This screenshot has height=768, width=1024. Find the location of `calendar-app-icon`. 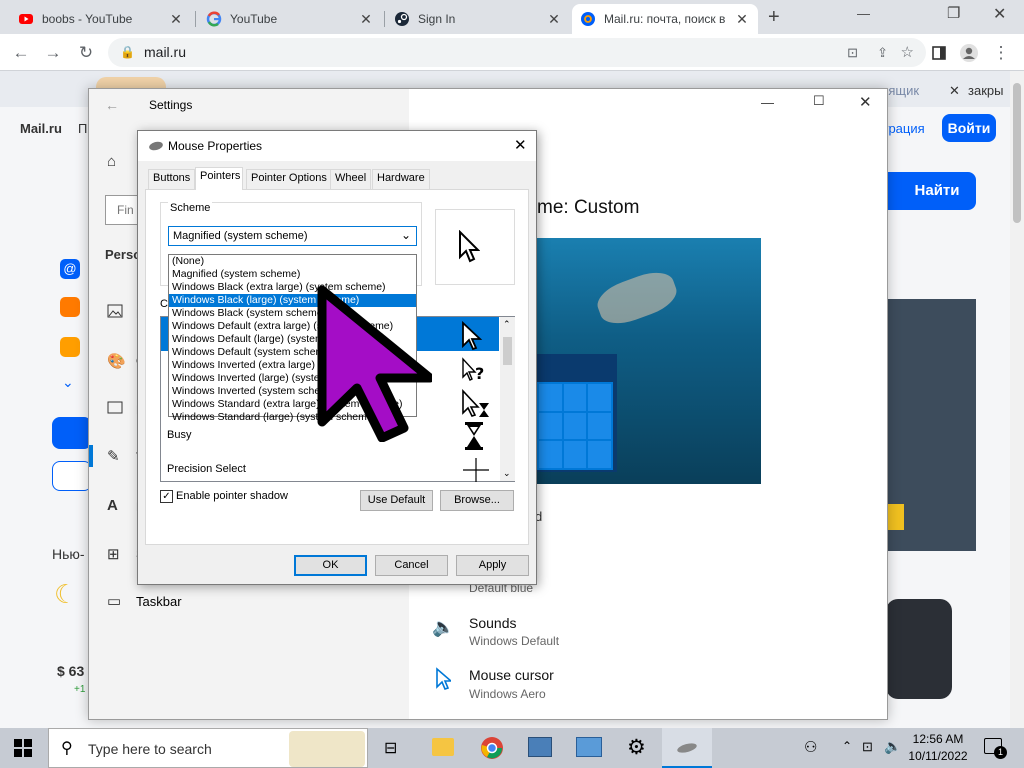

calendar-app-icon is located at coordinates (70, 347).